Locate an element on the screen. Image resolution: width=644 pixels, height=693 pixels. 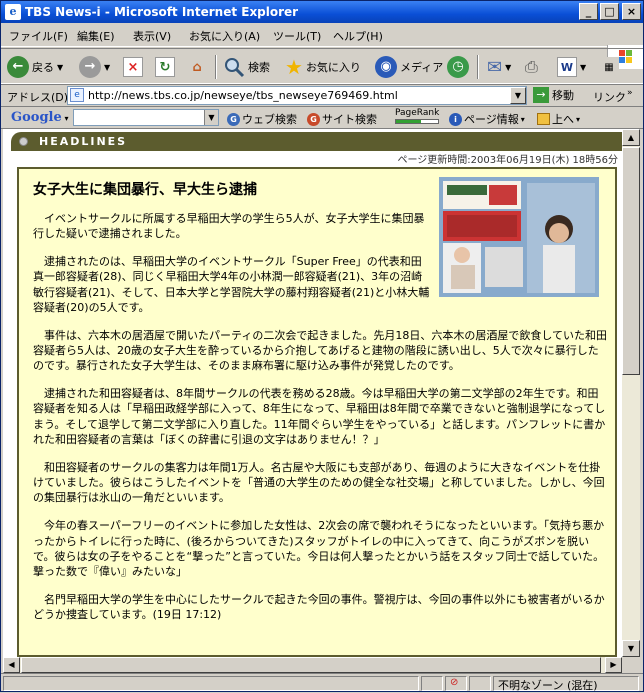
scroll-up-icon: ▲ is located at coordinates (631, 137).